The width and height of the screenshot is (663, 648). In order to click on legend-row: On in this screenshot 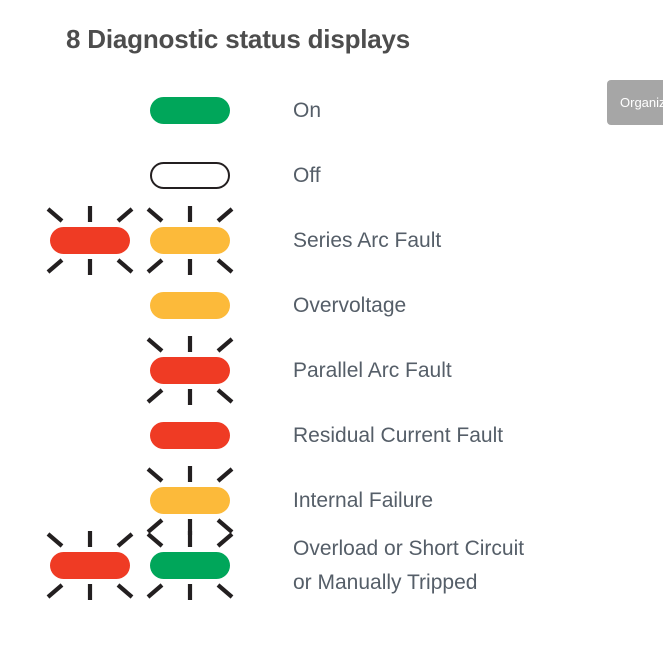, I will do `click(300, 110)`.